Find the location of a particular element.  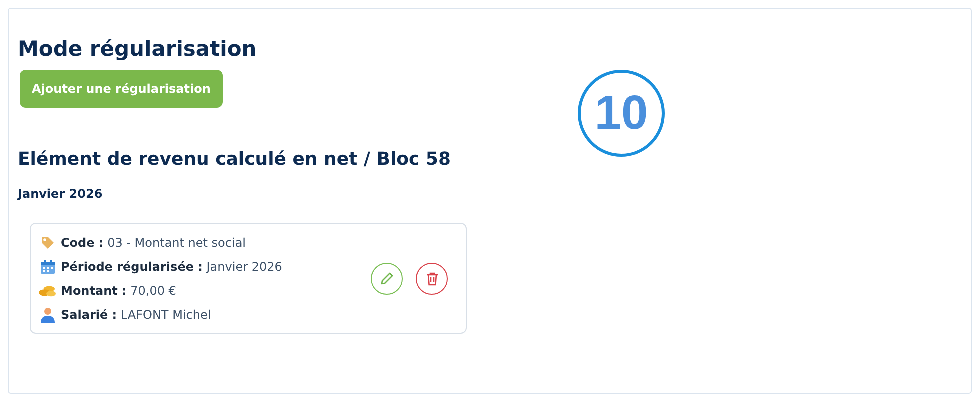

number-callout: 10 is located at coordinates (621, 113).